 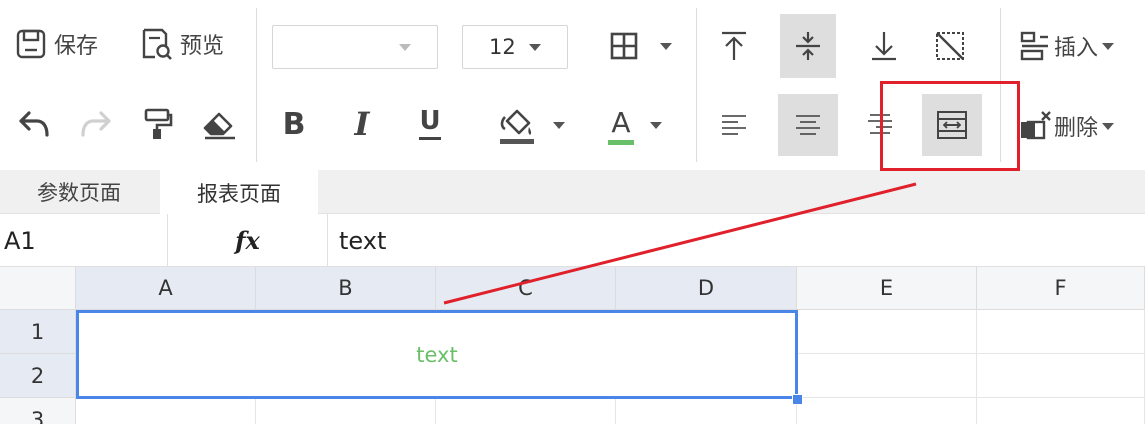 I want to click on undo-button, so click(x=34, y=124).